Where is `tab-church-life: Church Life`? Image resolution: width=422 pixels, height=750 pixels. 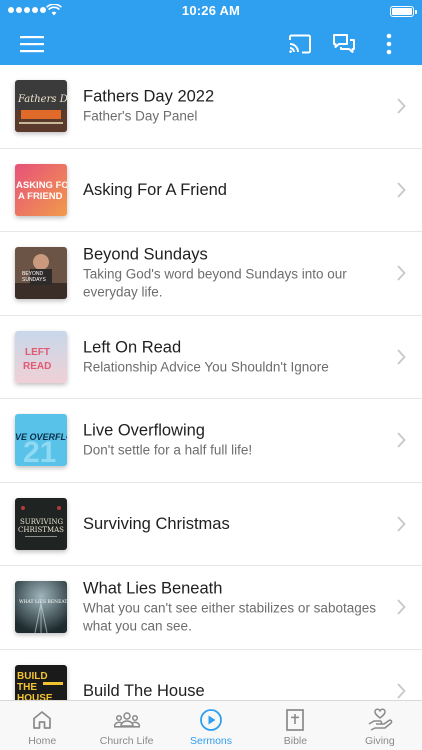 tab-church-life: Church Life is located at coordinates (126, 725).